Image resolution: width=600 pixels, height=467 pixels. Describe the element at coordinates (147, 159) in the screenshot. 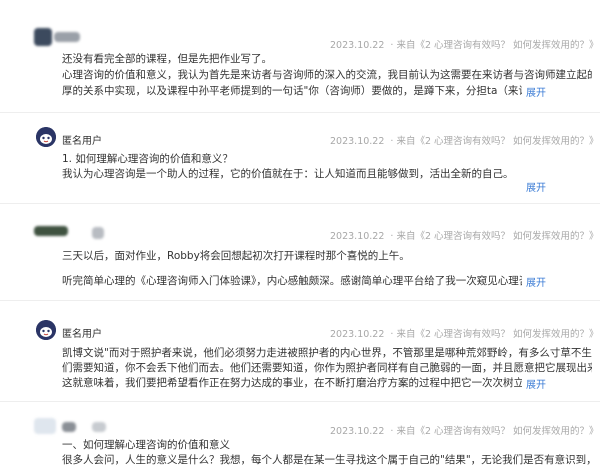

I see `comment-text: 1. 如何理解心理咨询的价值和意义？` at that location.